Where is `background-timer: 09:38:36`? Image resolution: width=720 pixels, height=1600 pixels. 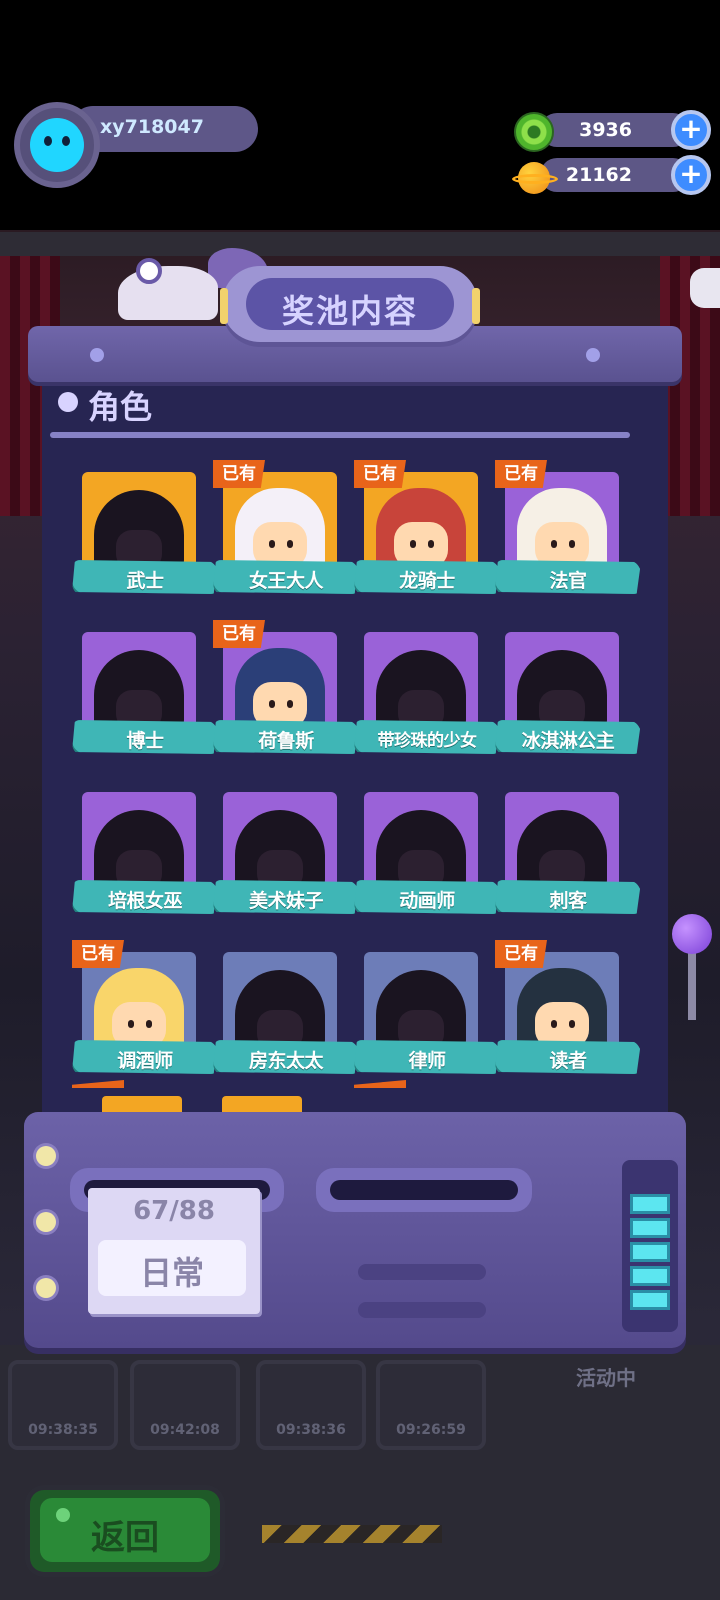 background-timer: 09:38:36 is located at coordinates (311, 1430).